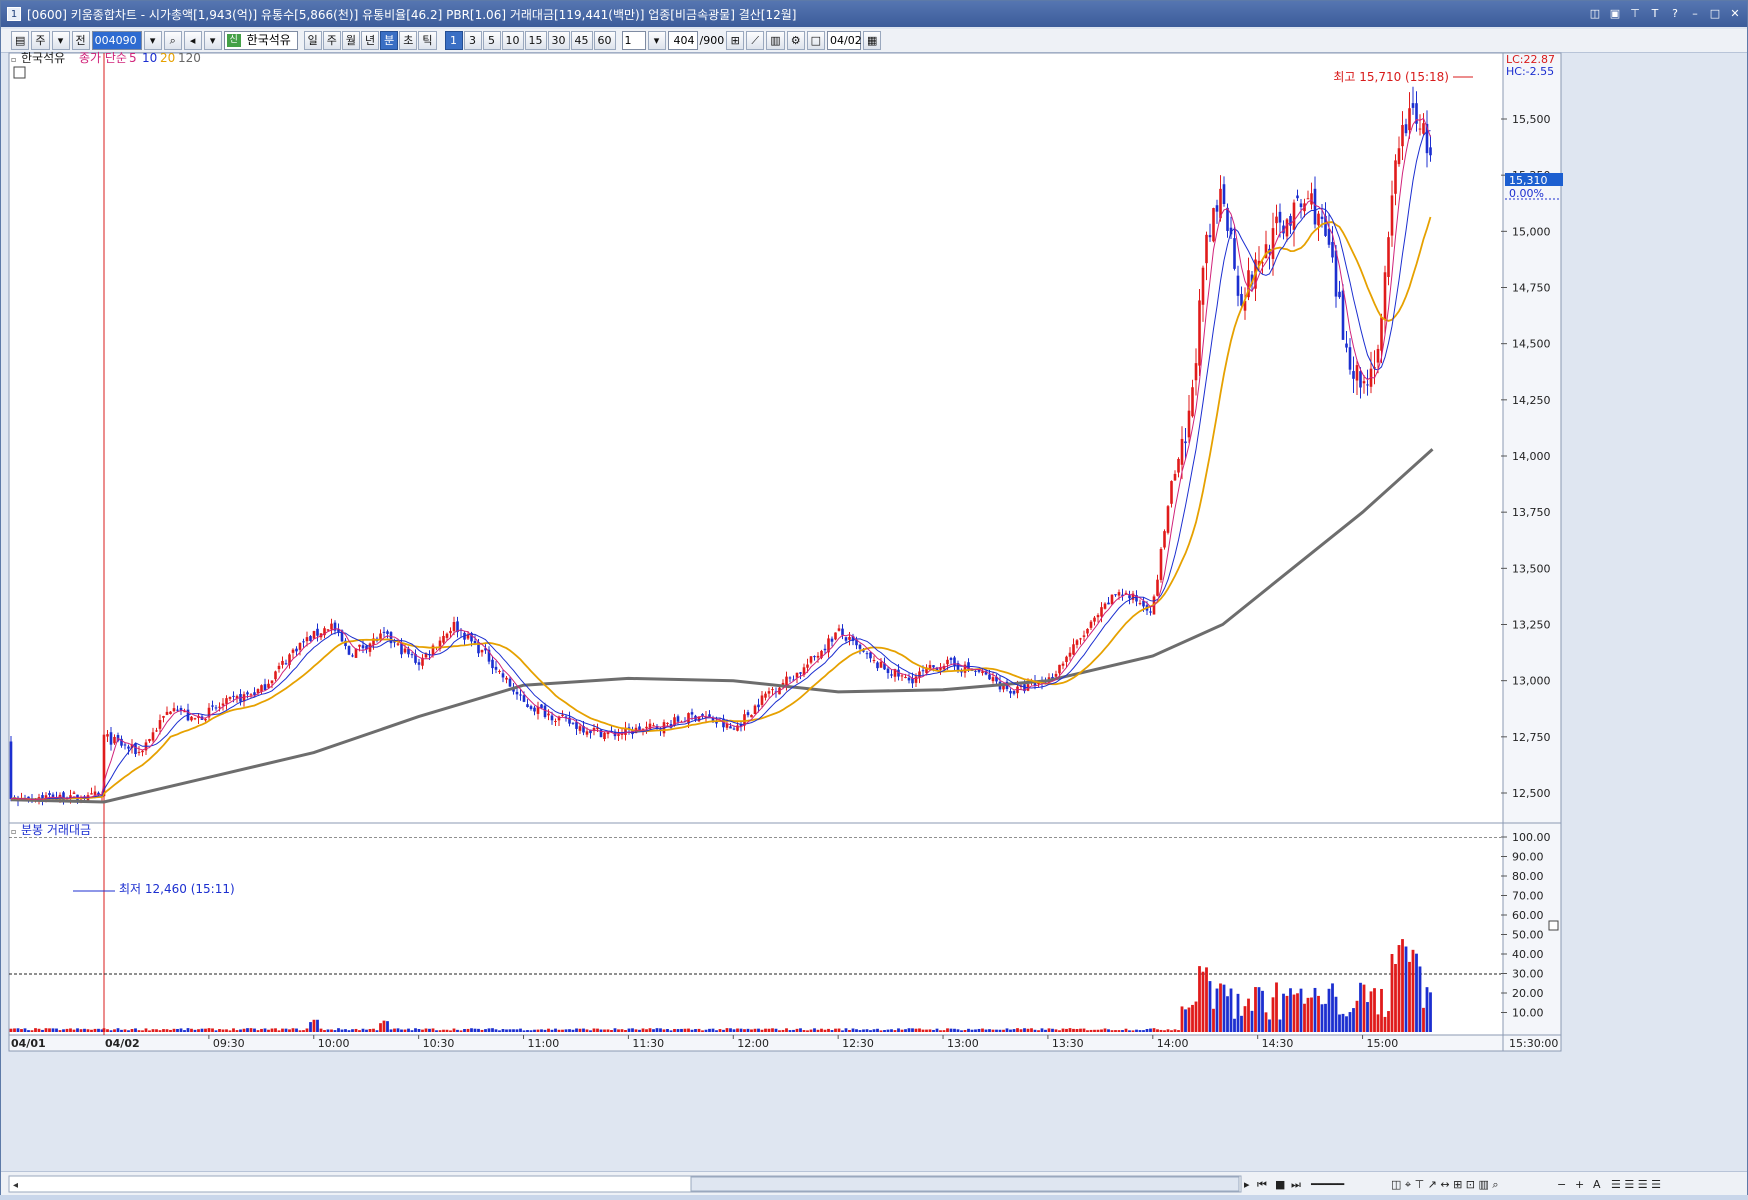  Describe the element at coordinates (1636, 1184) in the screenshot. I see `layout-list-icon: ☰ ☰ ☰ ☰` at that location.